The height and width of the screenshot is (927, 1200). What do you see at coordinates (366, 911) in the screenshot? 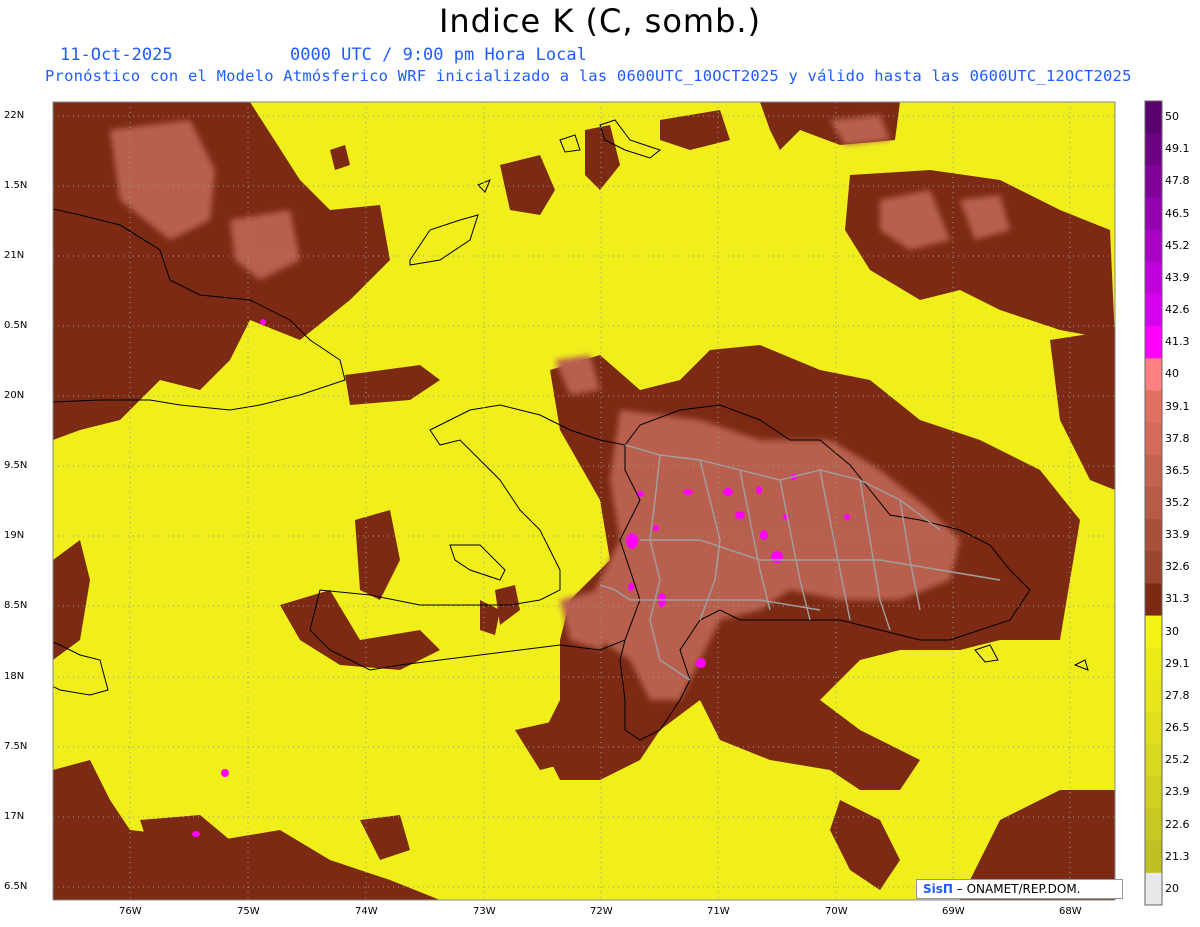
I see `lon-label: 74W` at bounding box center [366, 911].